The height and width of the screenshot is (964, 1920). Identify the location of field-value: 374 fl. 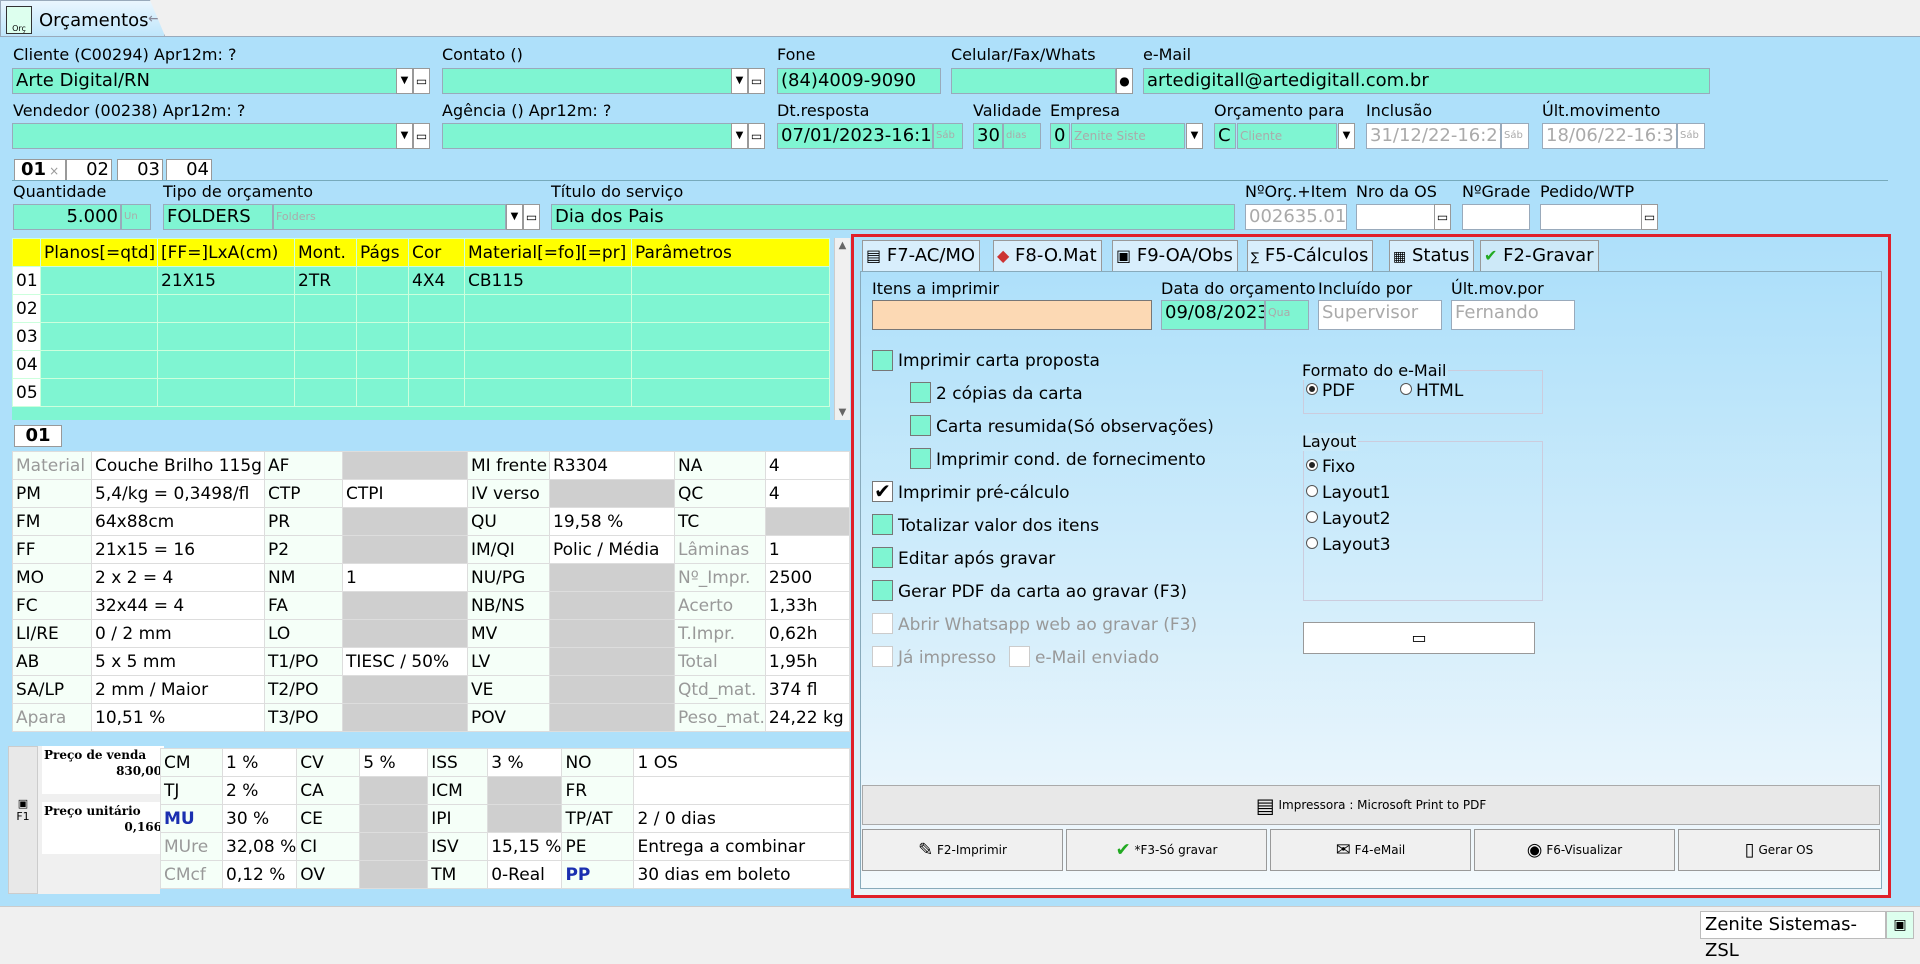
(807, 689).